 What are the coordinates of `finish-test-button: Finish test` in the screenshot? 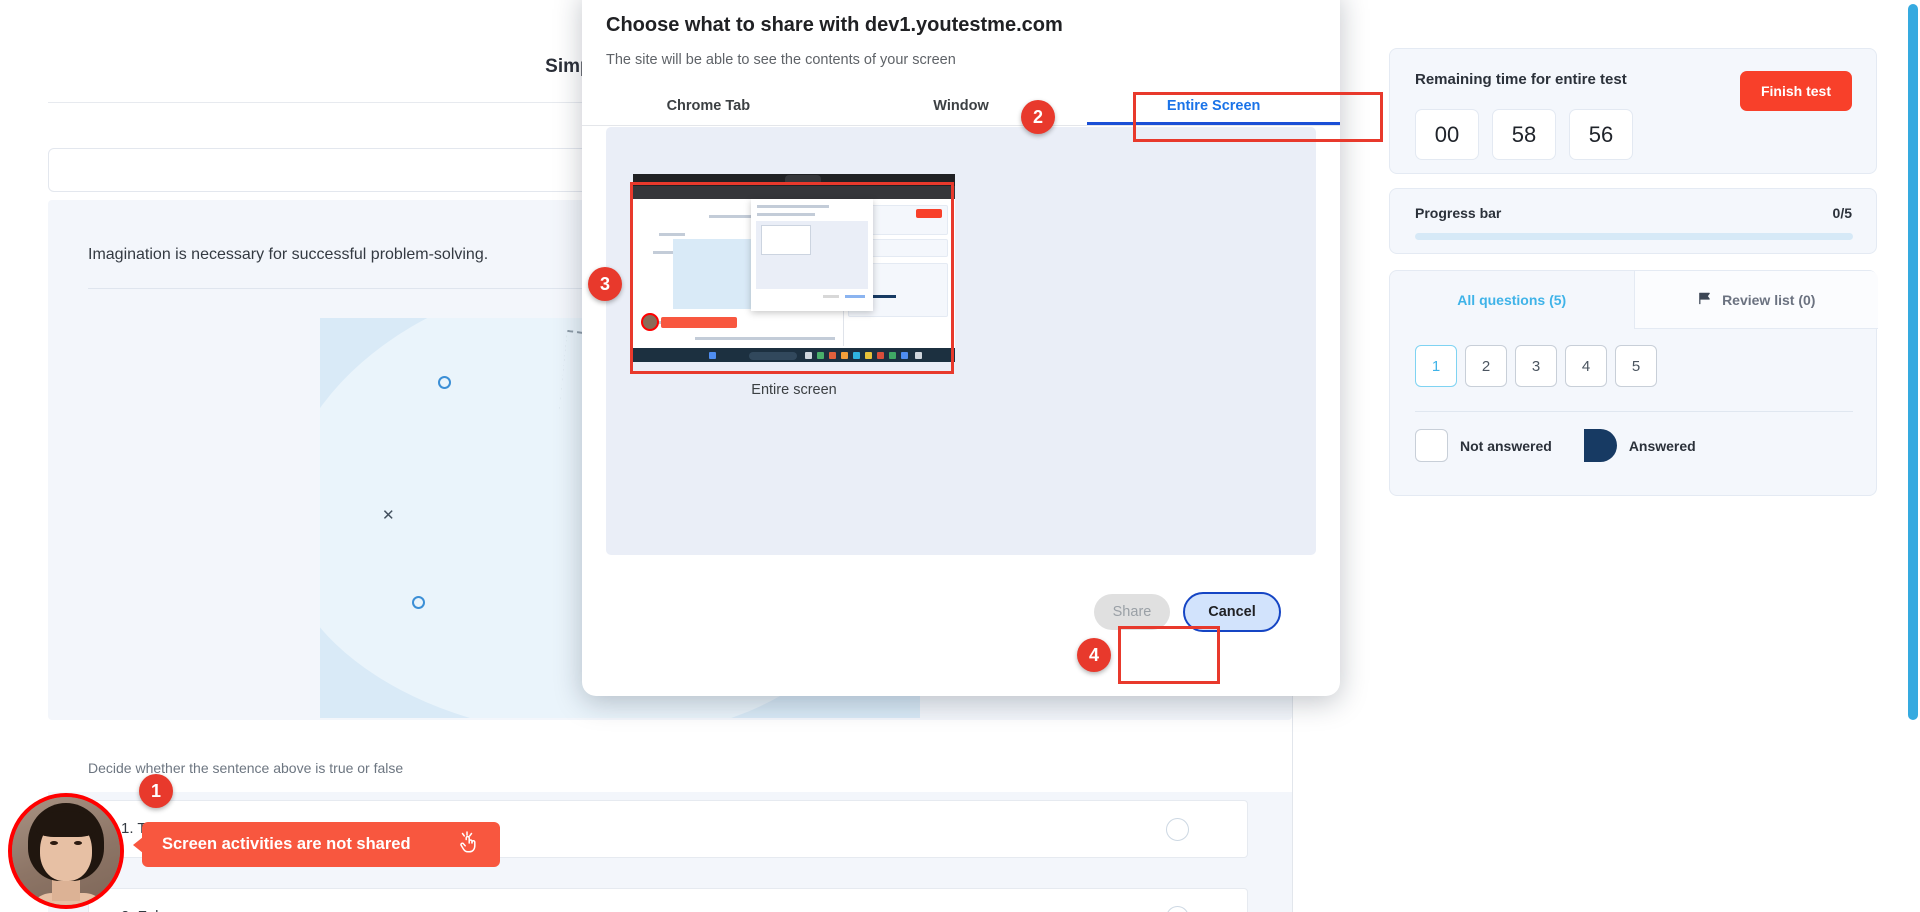 It's located at (1796, 91).